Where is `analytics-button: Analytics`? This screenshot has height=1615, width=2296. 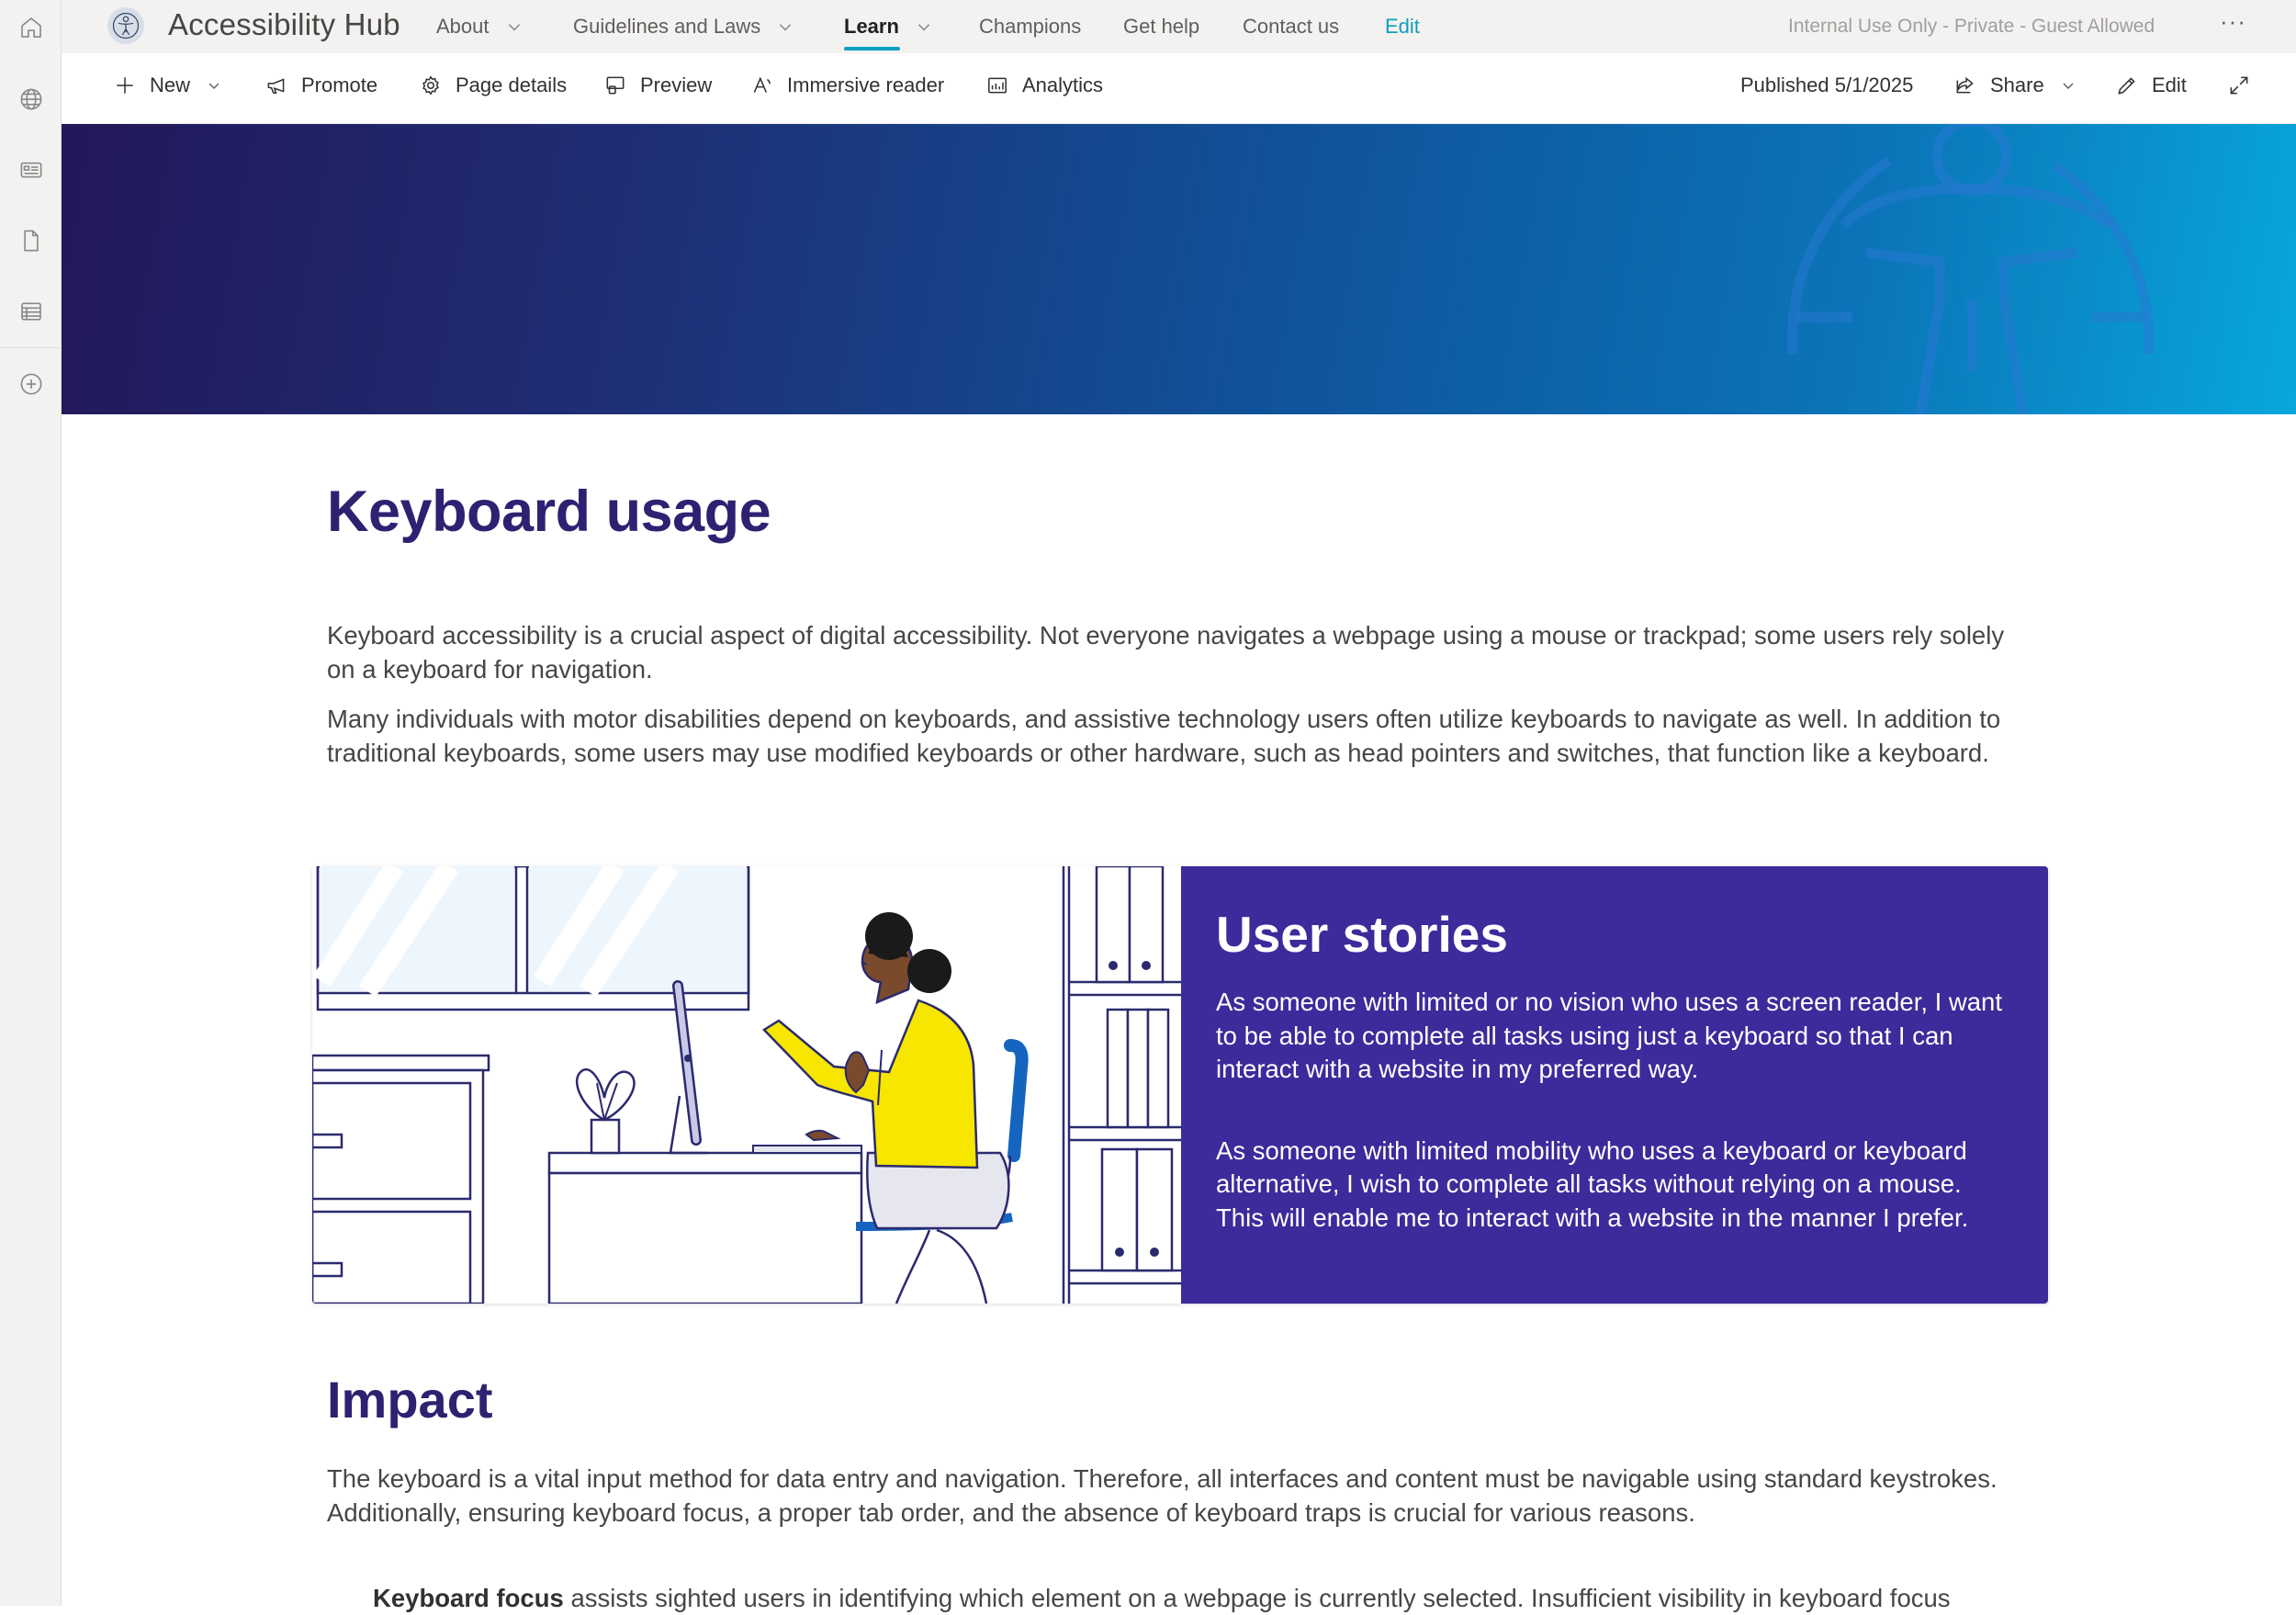 analytics-button: Analytics is located at coordinates (1044, 85).